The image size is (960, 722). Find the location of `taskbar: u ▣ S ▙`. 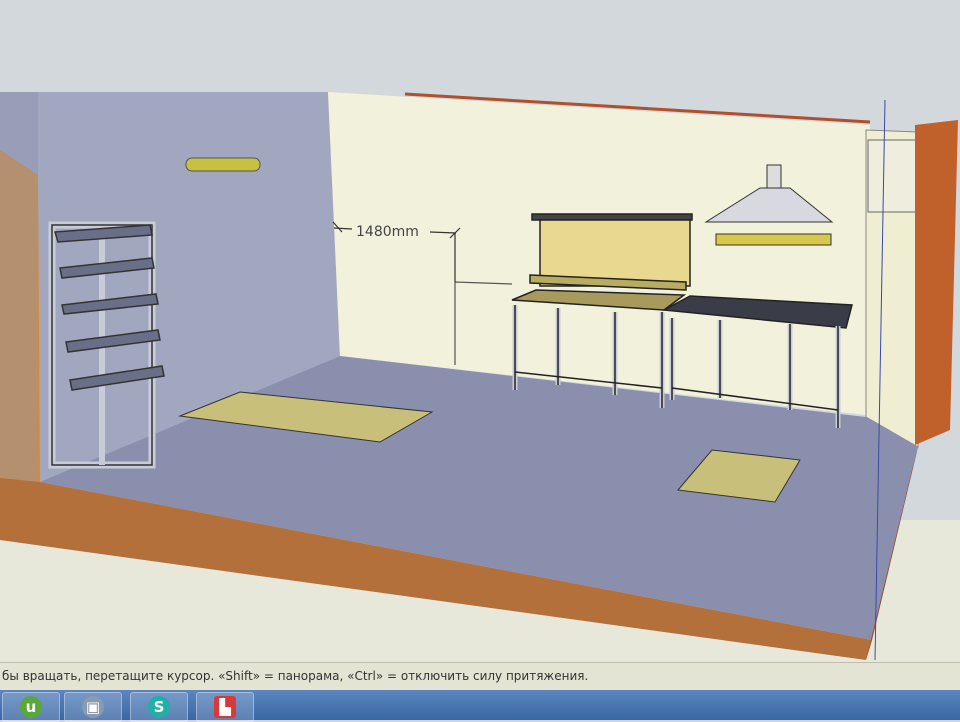

taskbar: u ▣ S ▙ is located at coordinates (480, 706).